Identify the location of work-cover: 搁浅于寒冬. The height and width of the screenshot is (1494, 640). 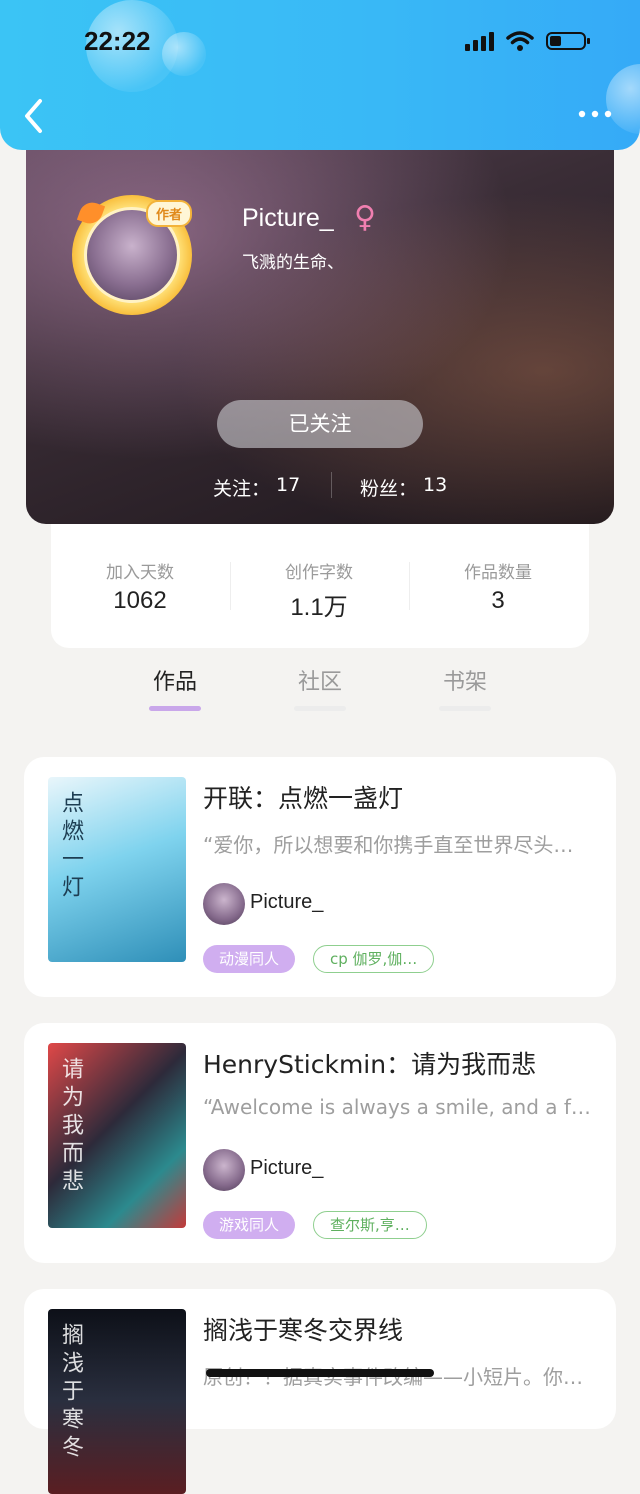
(117, 1401).